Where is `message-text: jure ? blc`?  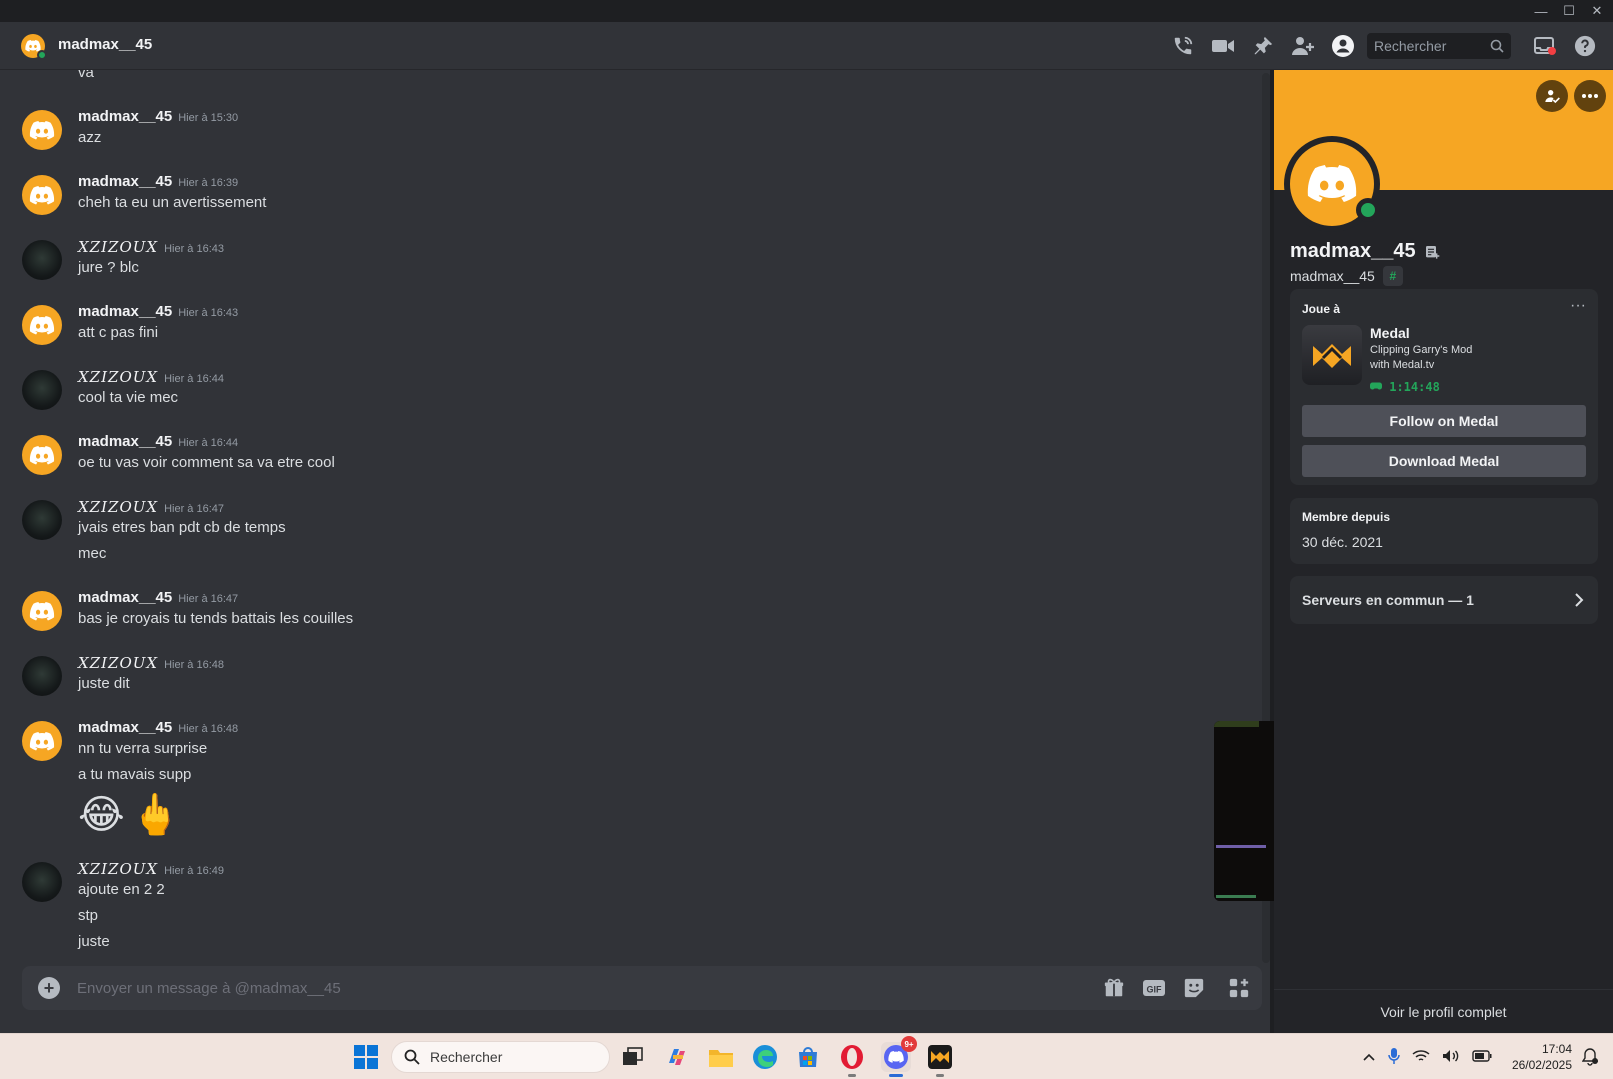
message-text: jure ? blc is located at coordinates (108, 267).